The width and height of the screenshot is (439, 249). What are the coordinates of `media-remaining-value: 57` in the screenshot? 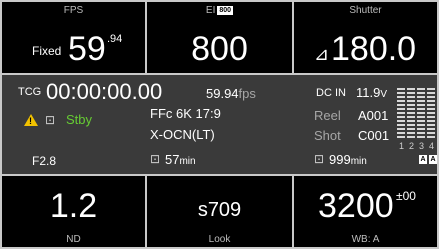 It's located at (172, 159).